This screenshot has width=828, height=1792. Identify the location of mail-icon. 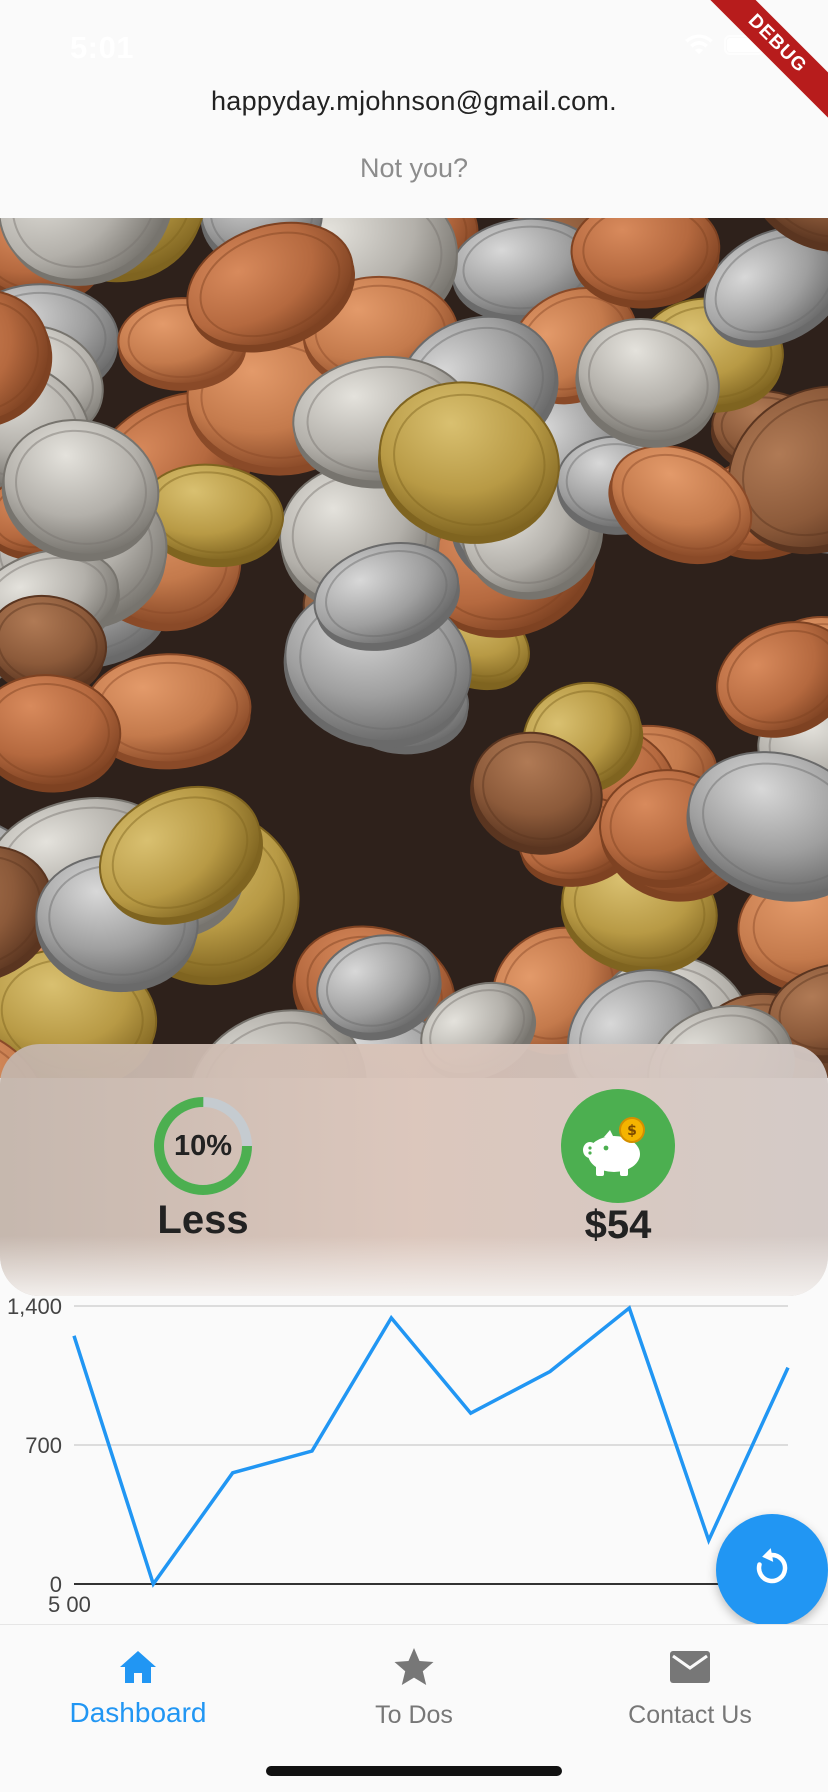
(690, 1667).